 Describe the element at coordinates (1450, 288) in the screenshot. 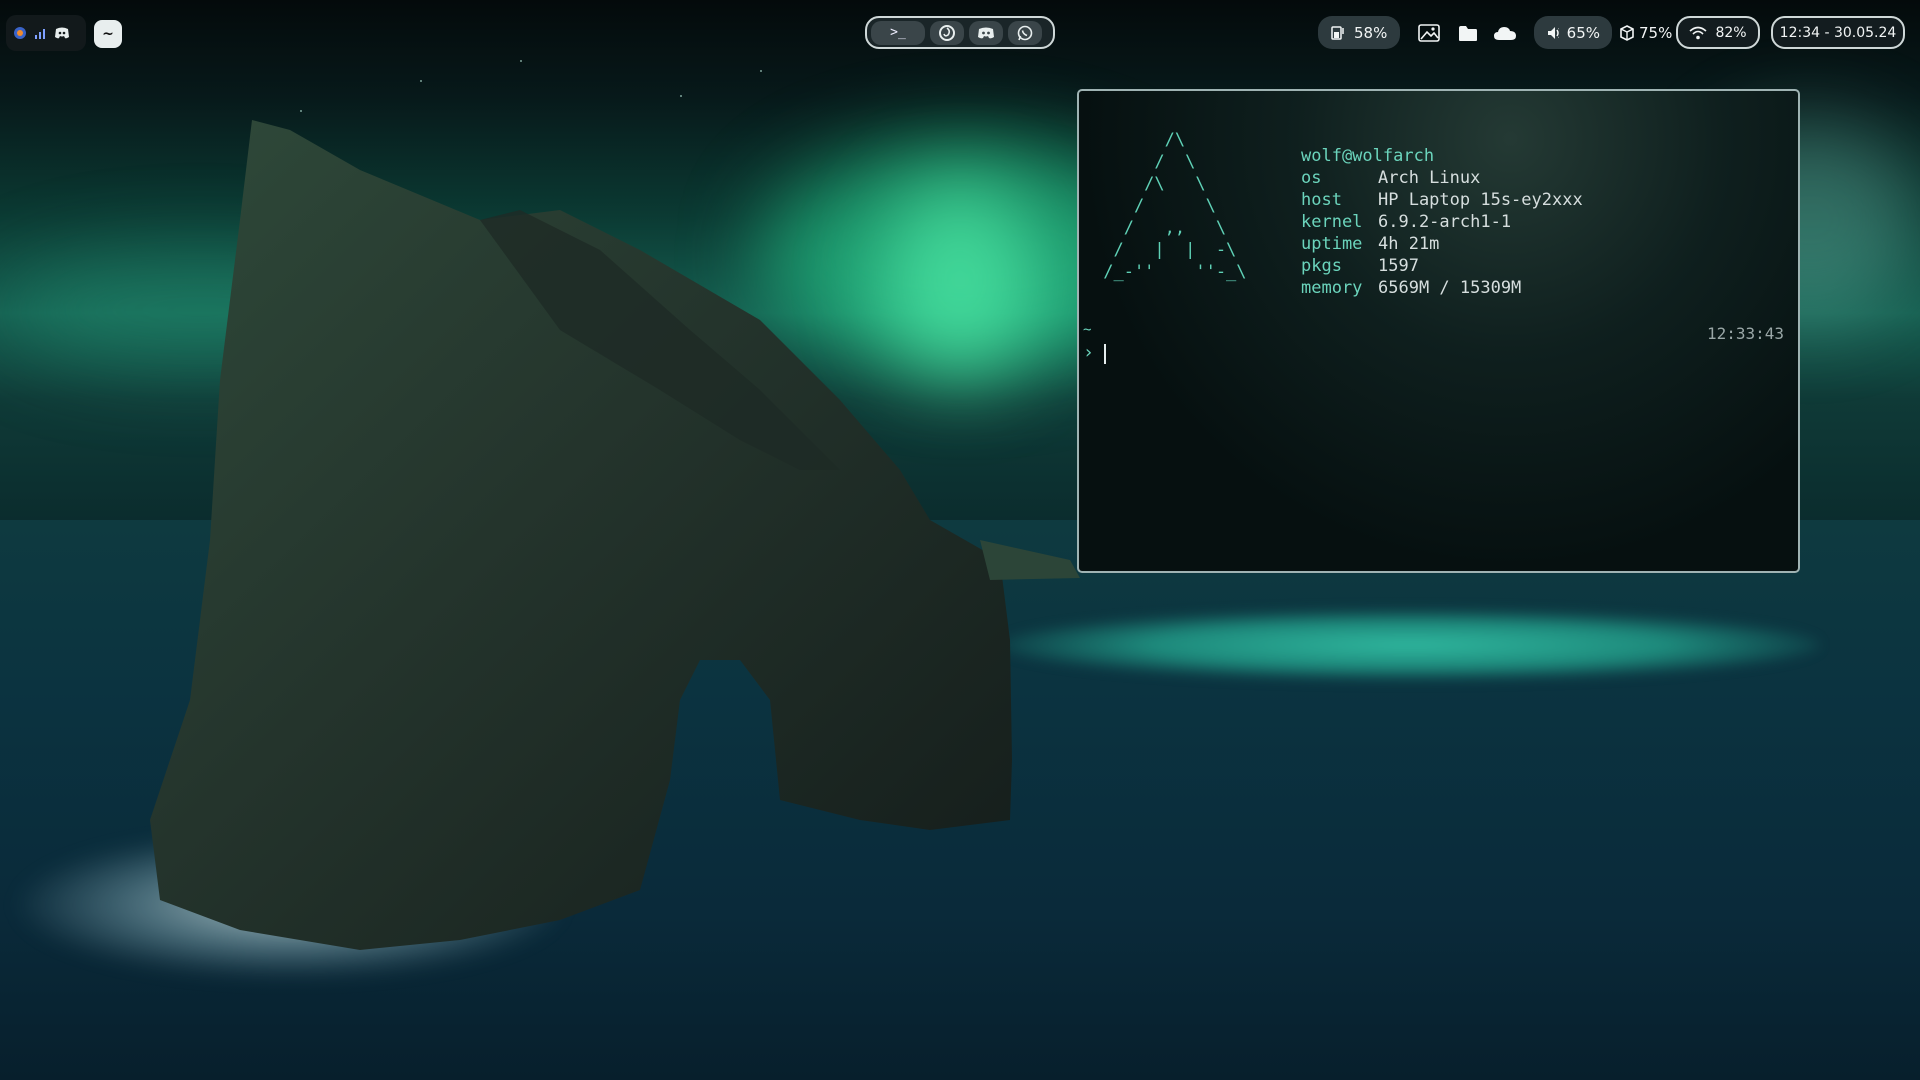

I see `fetch-value: 6569M / 15309M` at that location.